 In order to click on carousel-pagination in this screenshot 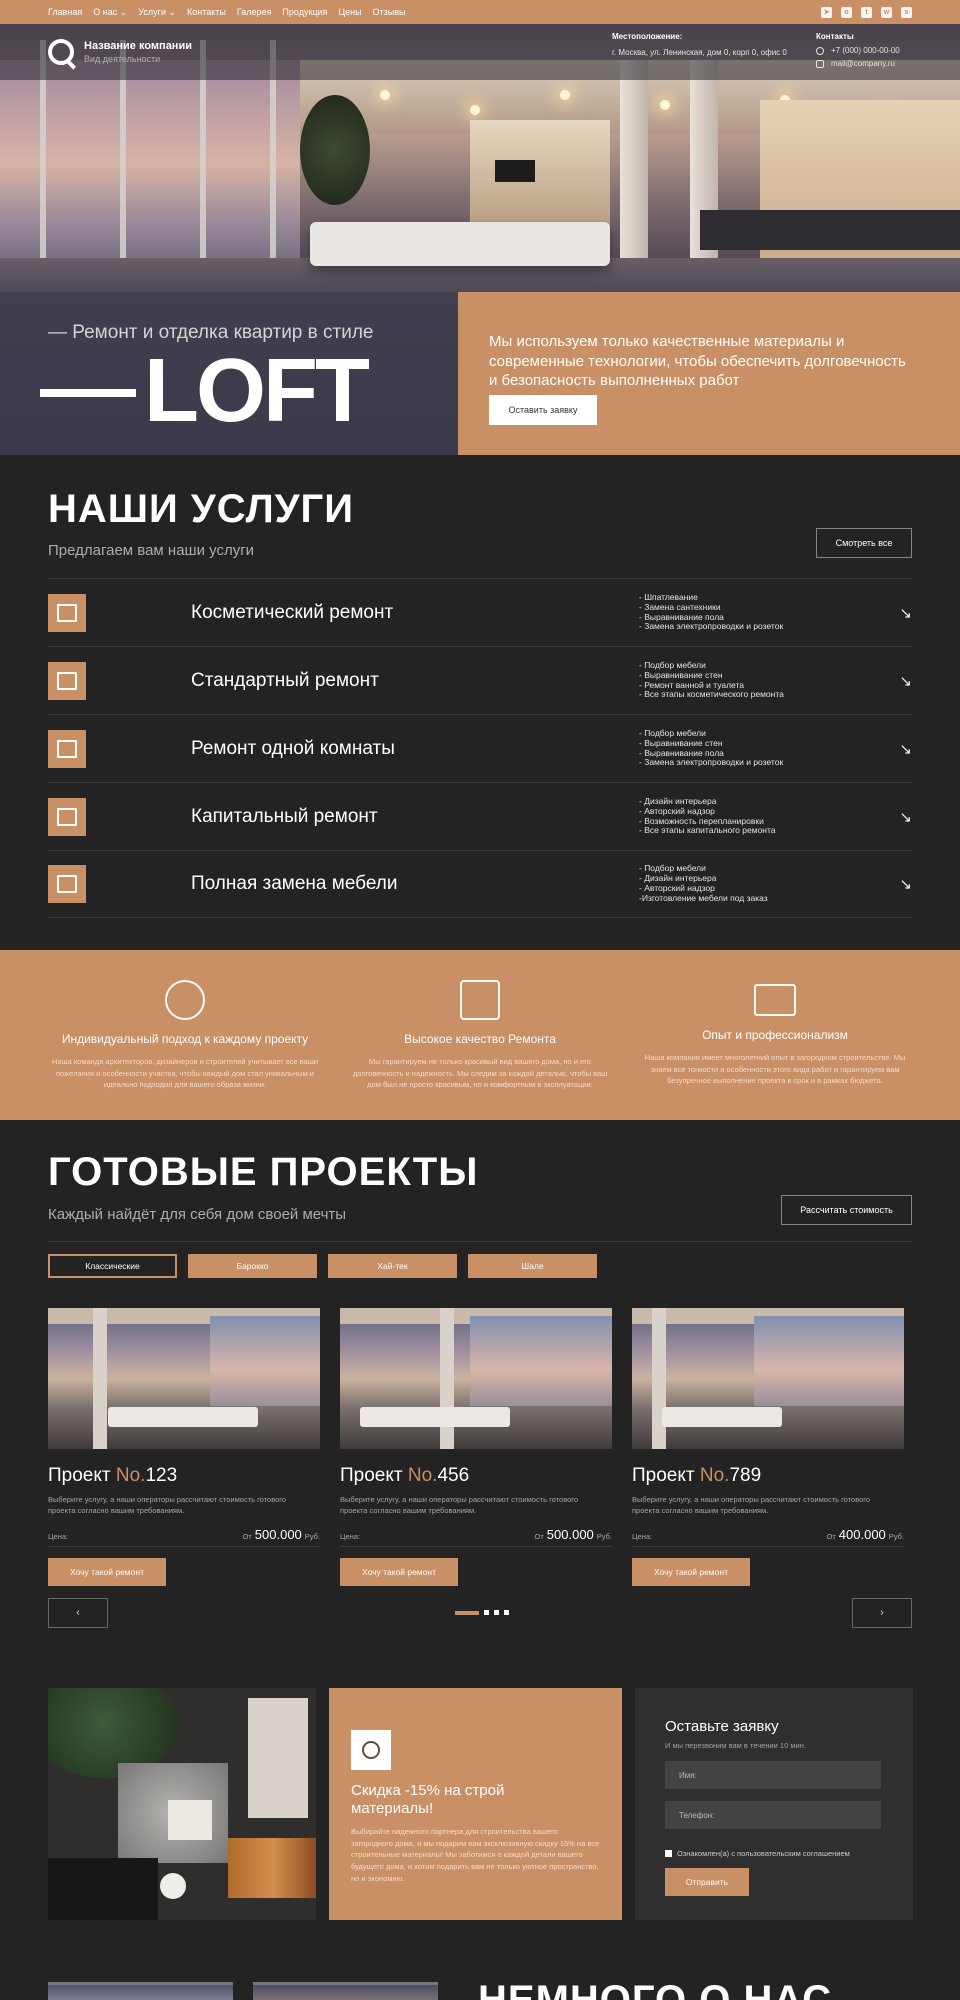, I will do `click(482, 1612)`.